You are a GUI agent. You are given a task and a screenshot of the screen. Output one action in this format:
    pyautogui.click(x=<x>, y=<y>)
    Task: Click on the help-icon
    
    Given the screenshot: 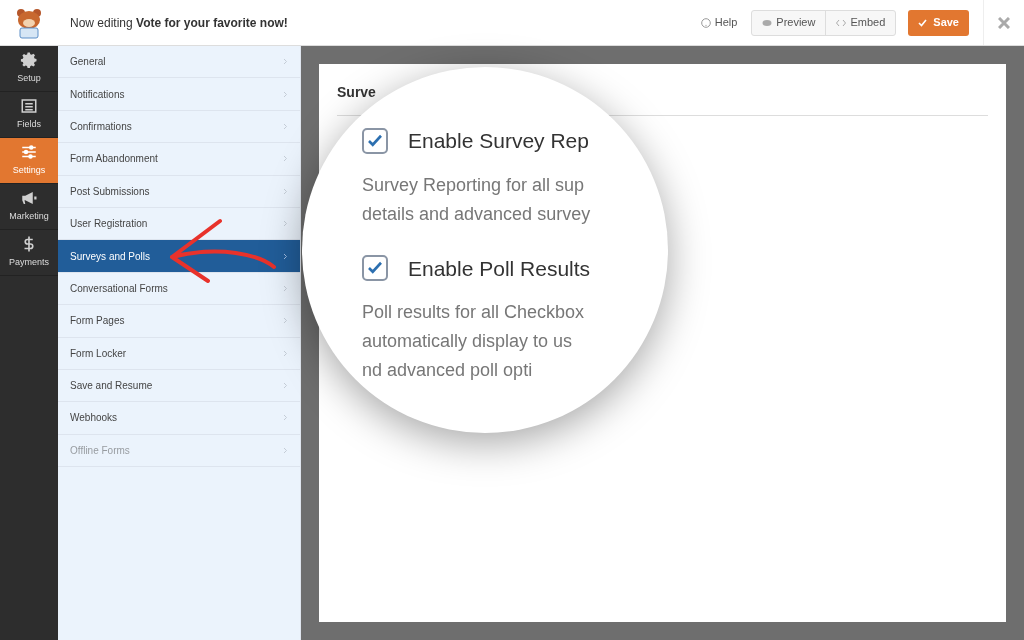 What is the action you would take?
    pyautogui.click(x=705, y=22)
    